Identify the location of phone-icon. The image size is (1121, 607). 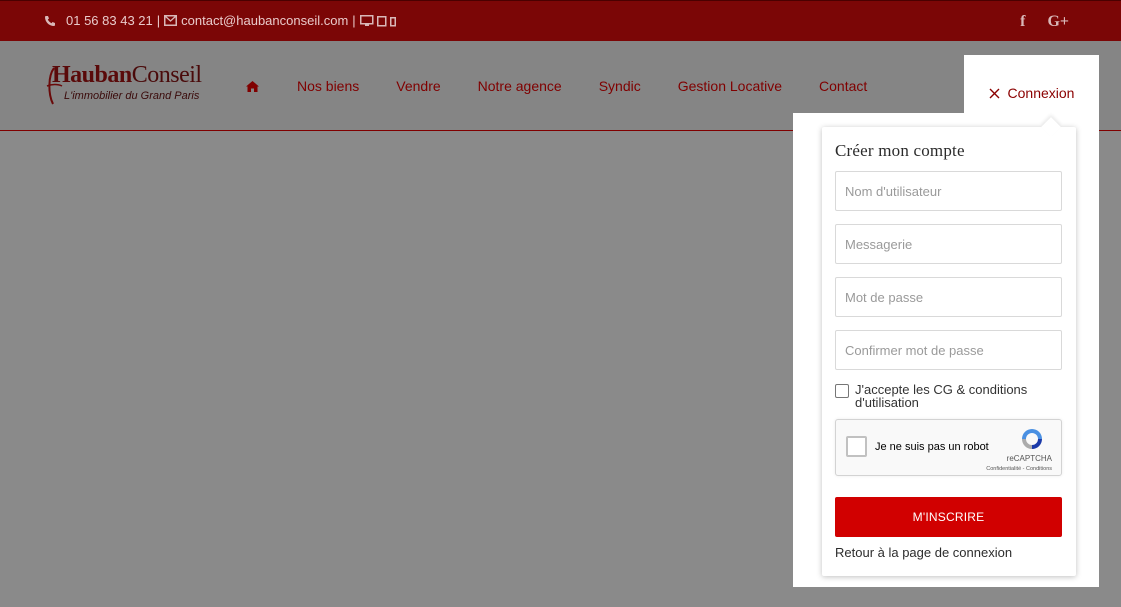
(50, 20).